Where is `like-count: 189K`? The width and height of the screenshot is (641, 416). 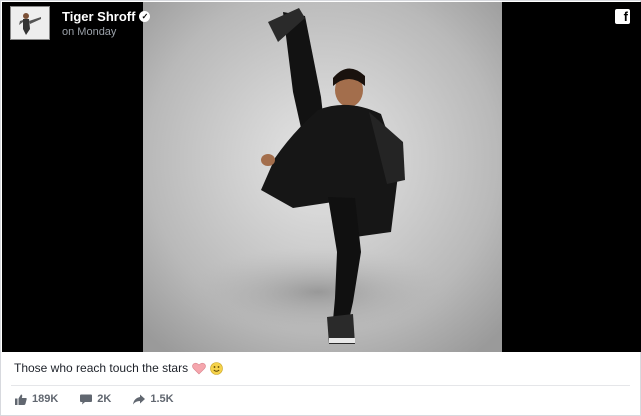
like-count: 189K is located at coordinates (45, 399).